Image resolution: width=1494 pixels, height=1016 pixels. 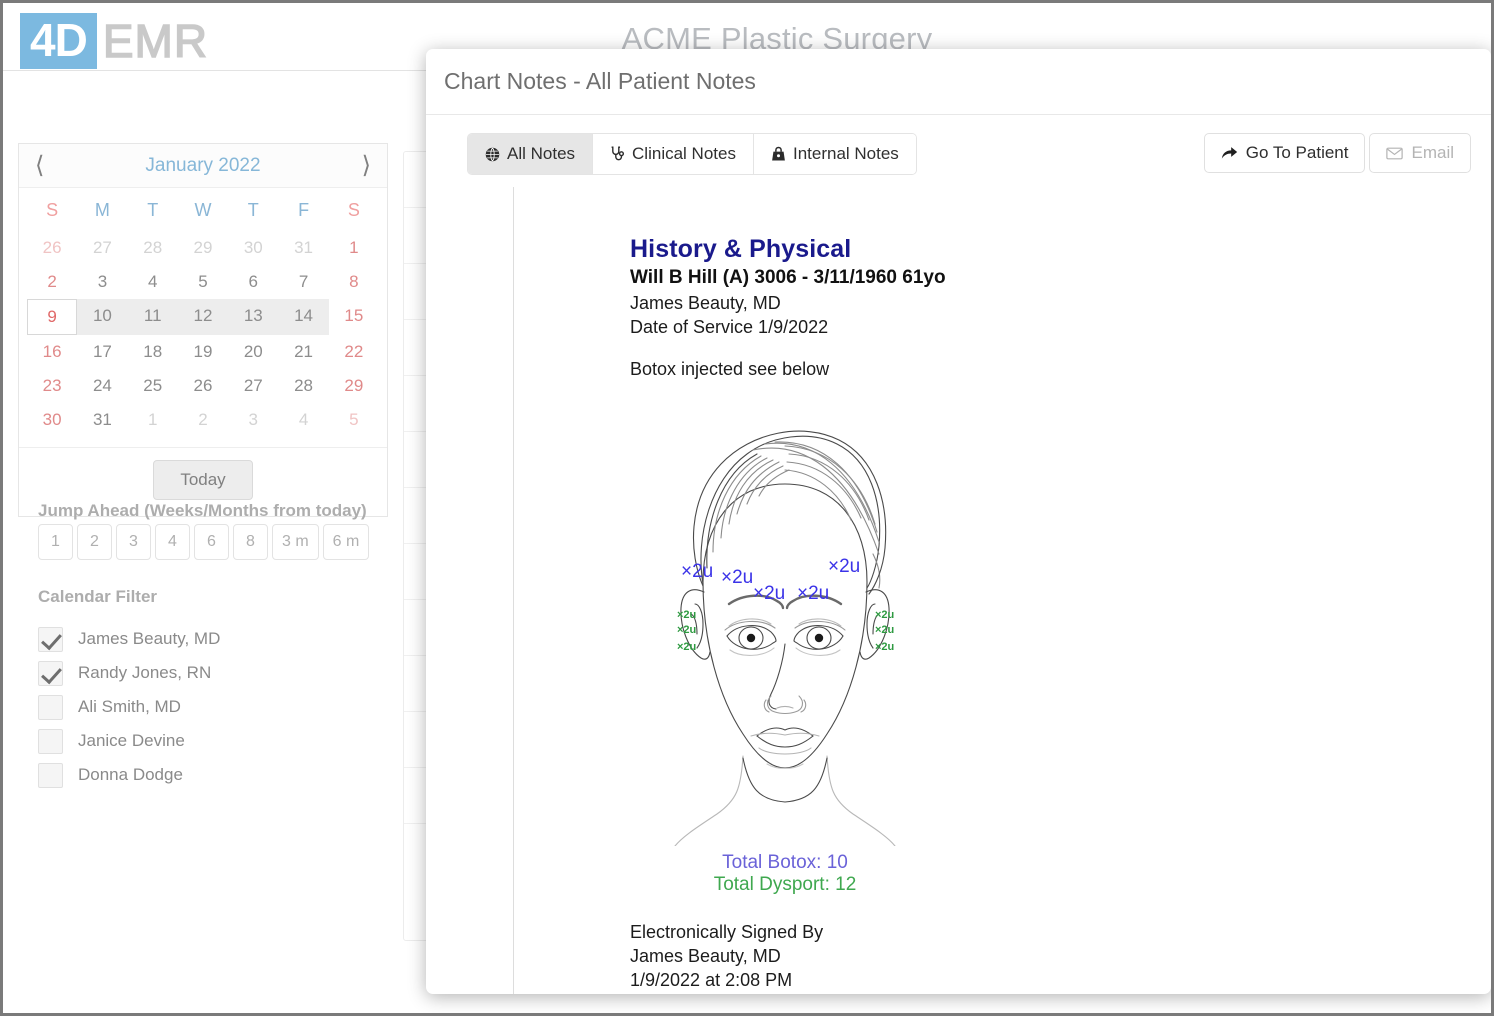 I want to click on calendar-filter-name: Donna Dodge, so click(x=130, y=774).